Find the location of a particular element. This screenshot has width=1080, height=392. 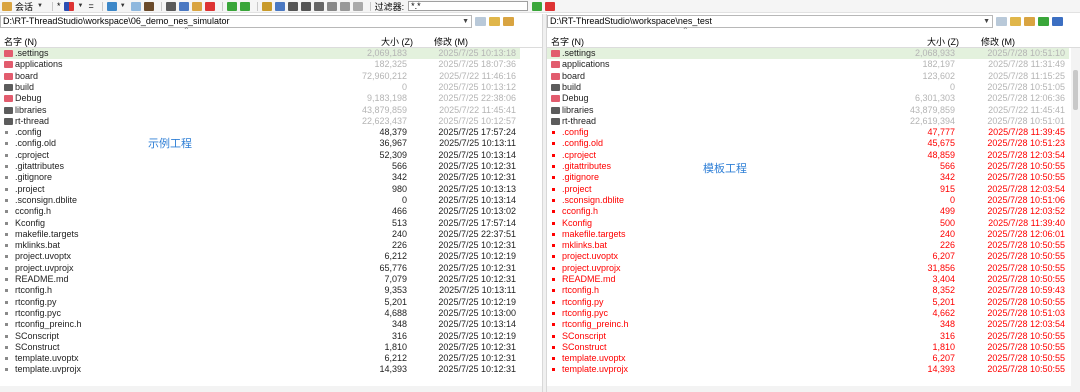

user-icon is located at coordinates (148, 6).